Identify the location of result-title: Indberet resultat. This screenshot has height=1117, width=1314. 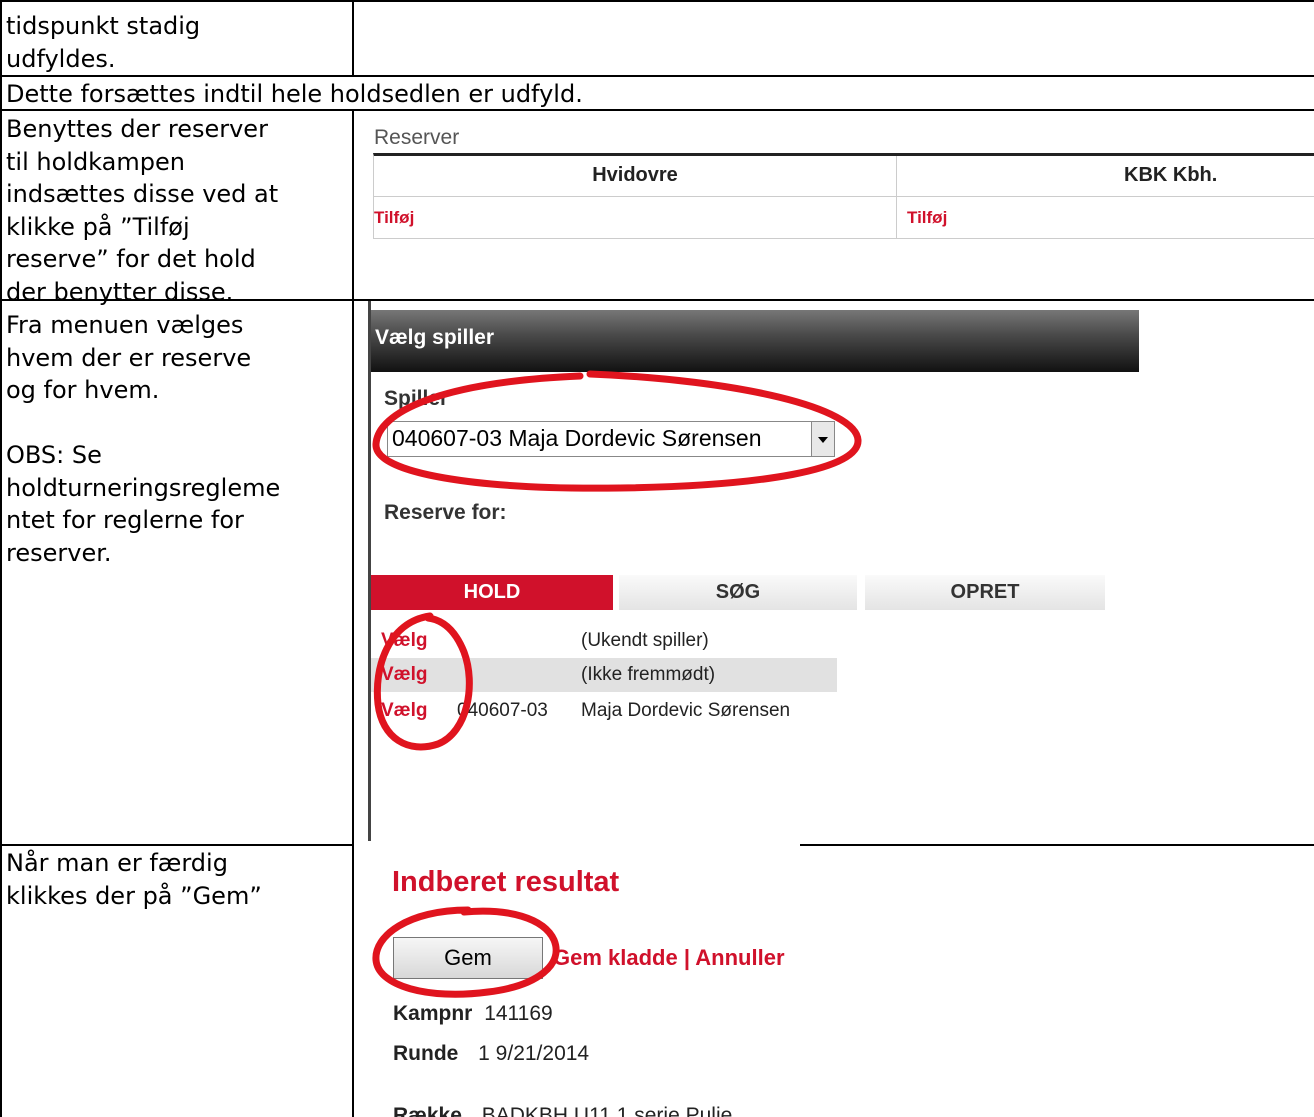
(506, 882).